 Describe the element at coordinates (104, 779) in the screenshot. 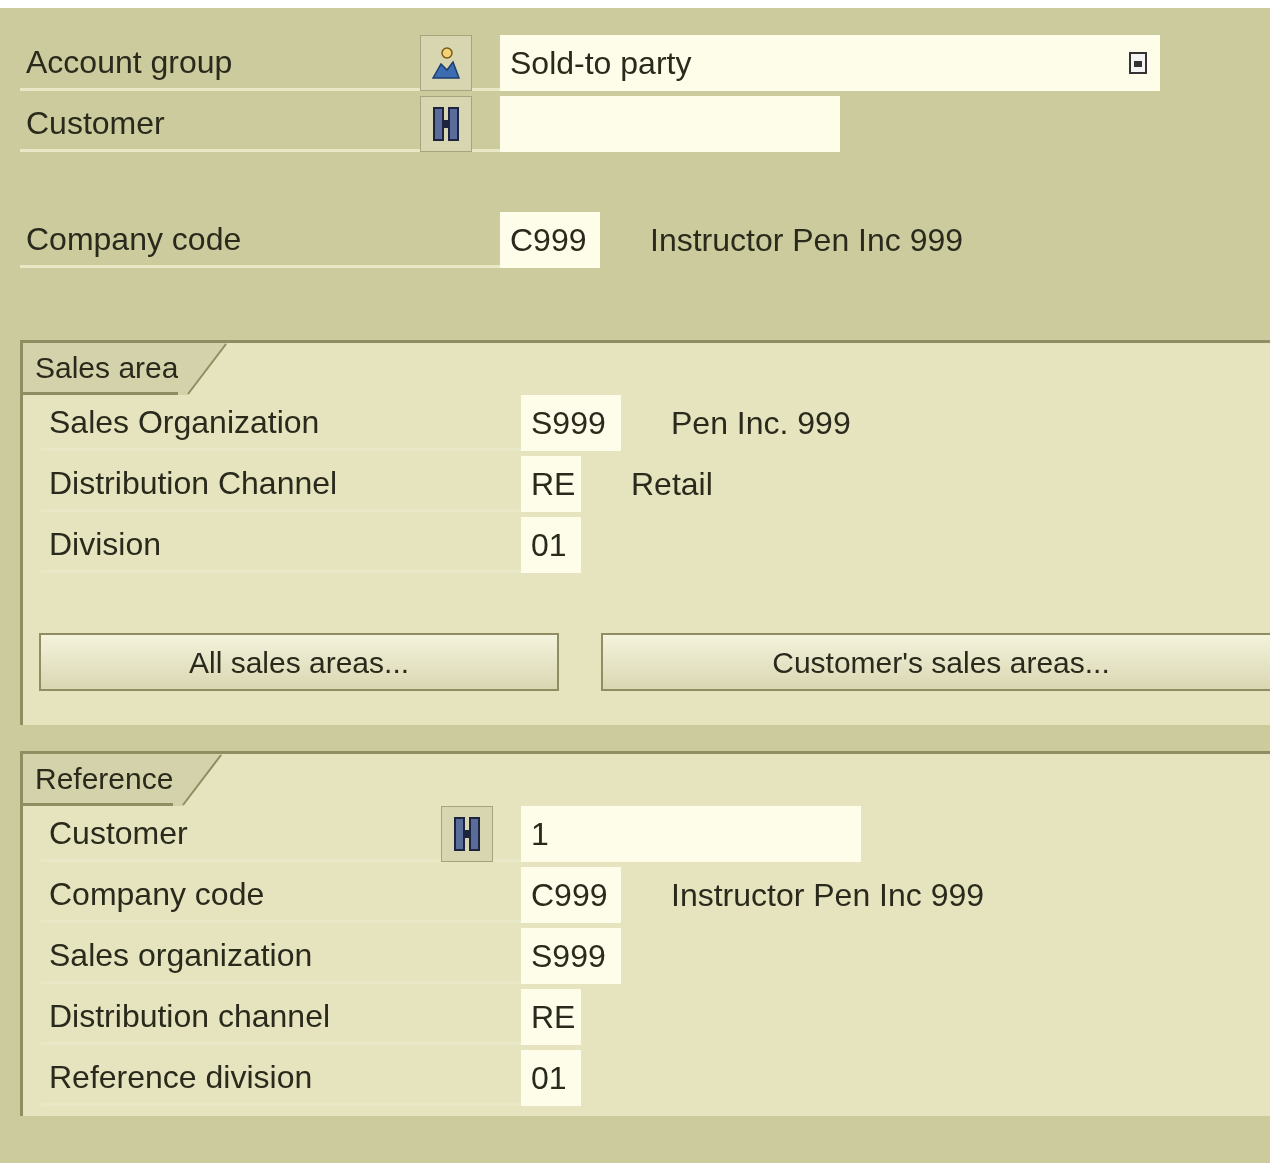

I see `group-title: Reference` at that location.